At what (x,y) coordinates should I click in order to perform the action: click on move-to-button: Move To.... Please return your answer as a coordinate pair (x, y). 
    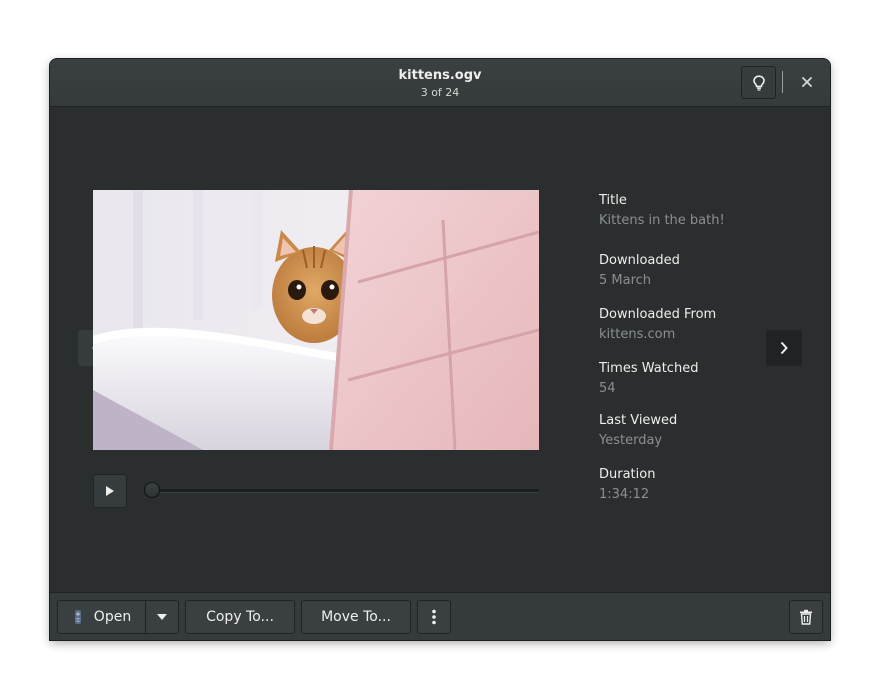
    Looking at the image, I should click on (356, 617).